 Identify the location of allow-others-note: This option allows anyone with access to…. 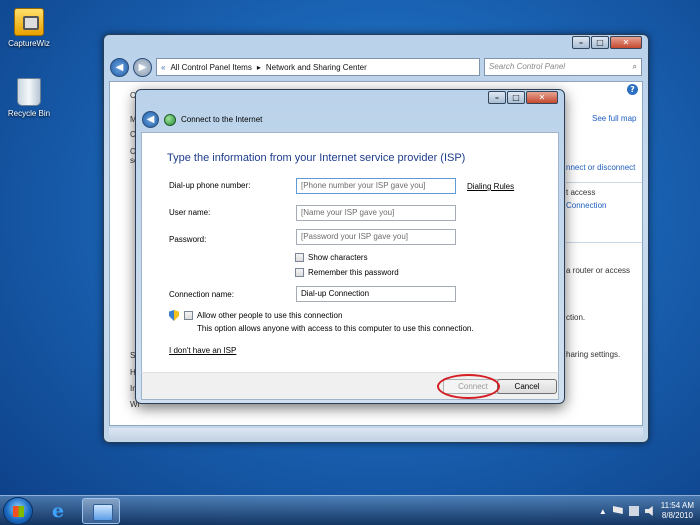
(335, 328).